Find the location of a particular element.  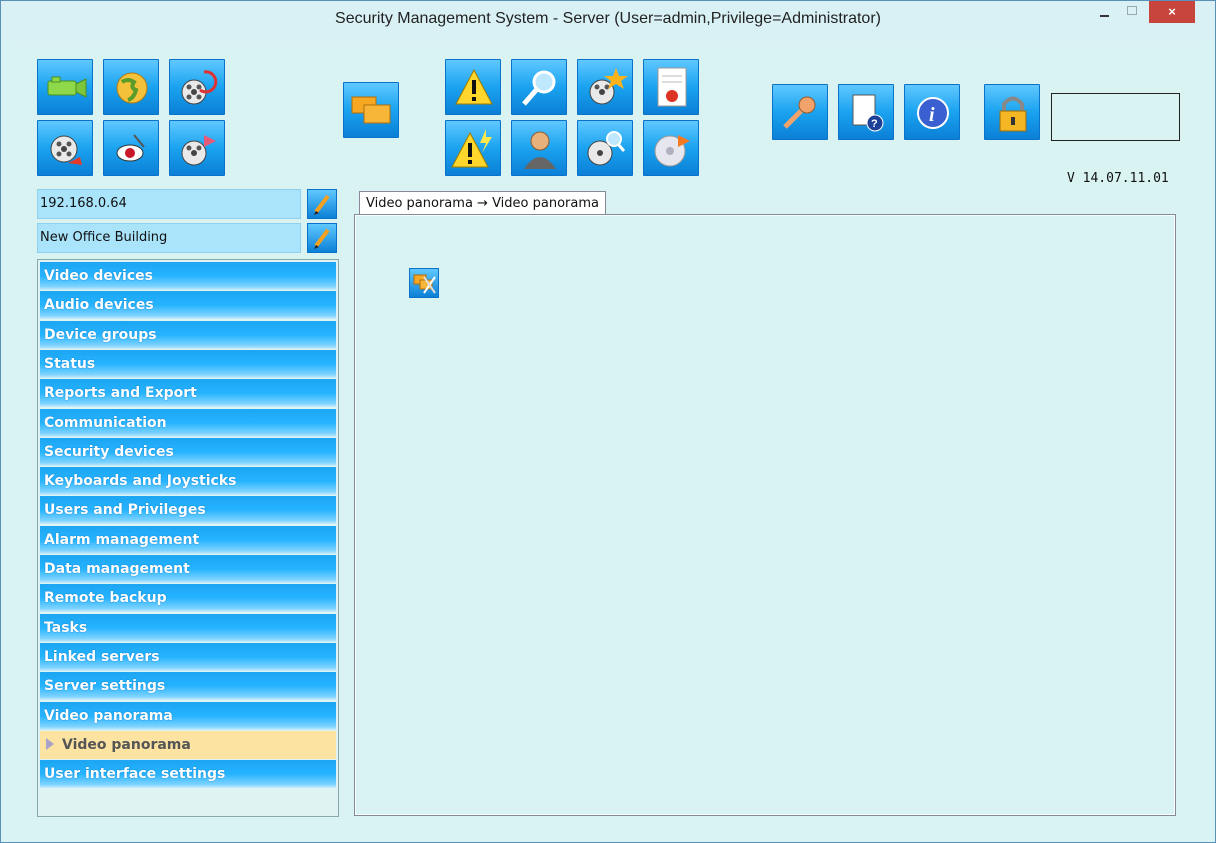

video-search-button is located at coordinates (605, 148).